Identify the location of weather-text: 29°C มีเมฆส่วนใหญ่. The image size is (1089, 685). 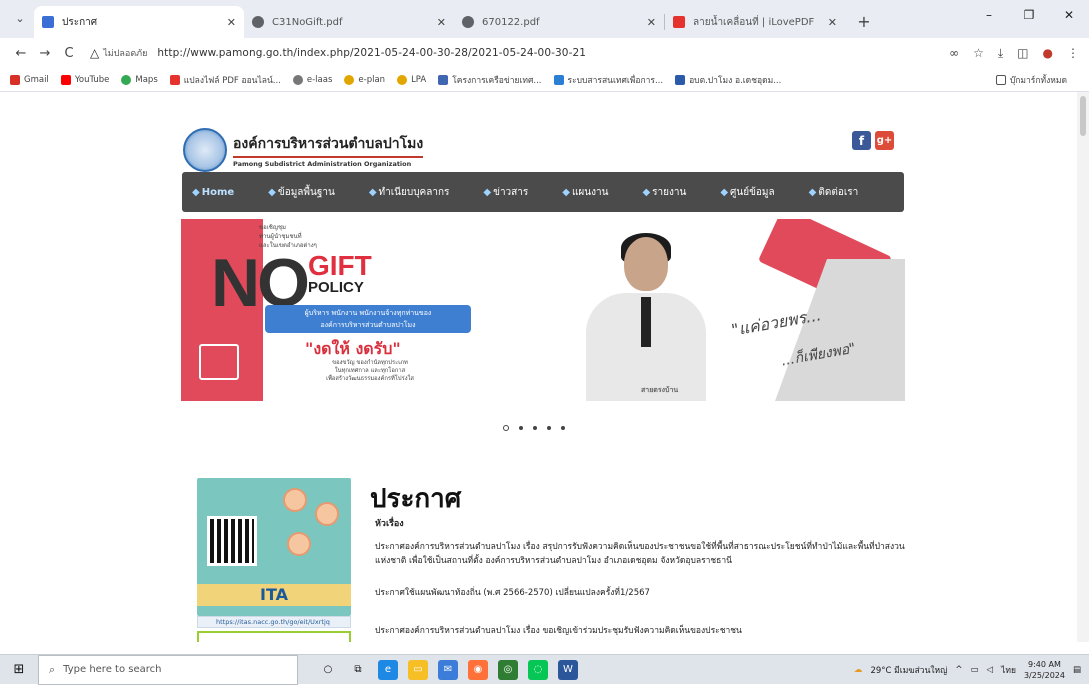
(908, 670).